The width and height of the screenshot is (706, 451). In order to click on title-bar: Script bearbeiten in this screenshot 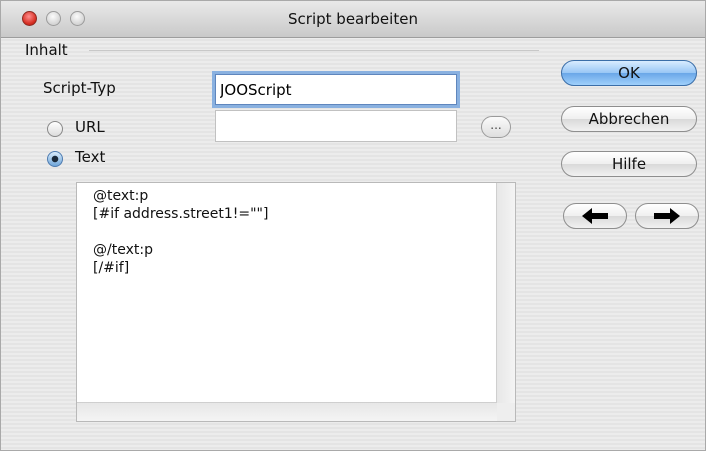, I will do `click(353, 19)`.